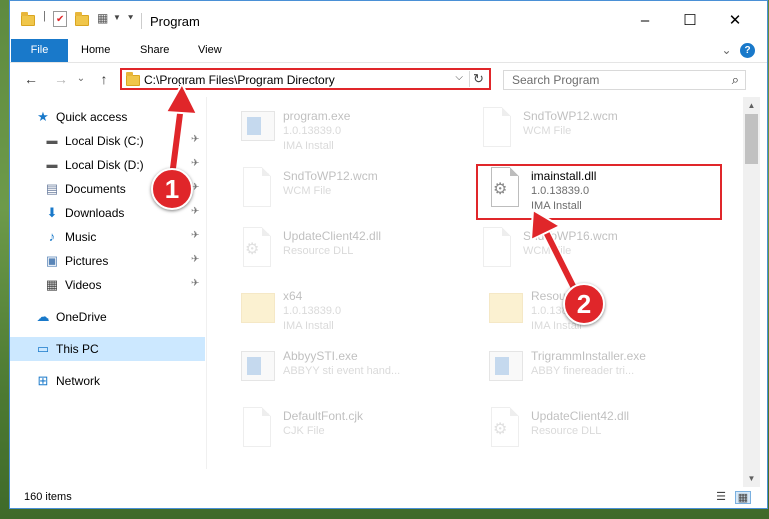 This screenshot has height=519, width=769. Describe the element at coordinates (78, 381) in the screenshot. I see `sidebar-item-label: Network` at that location.